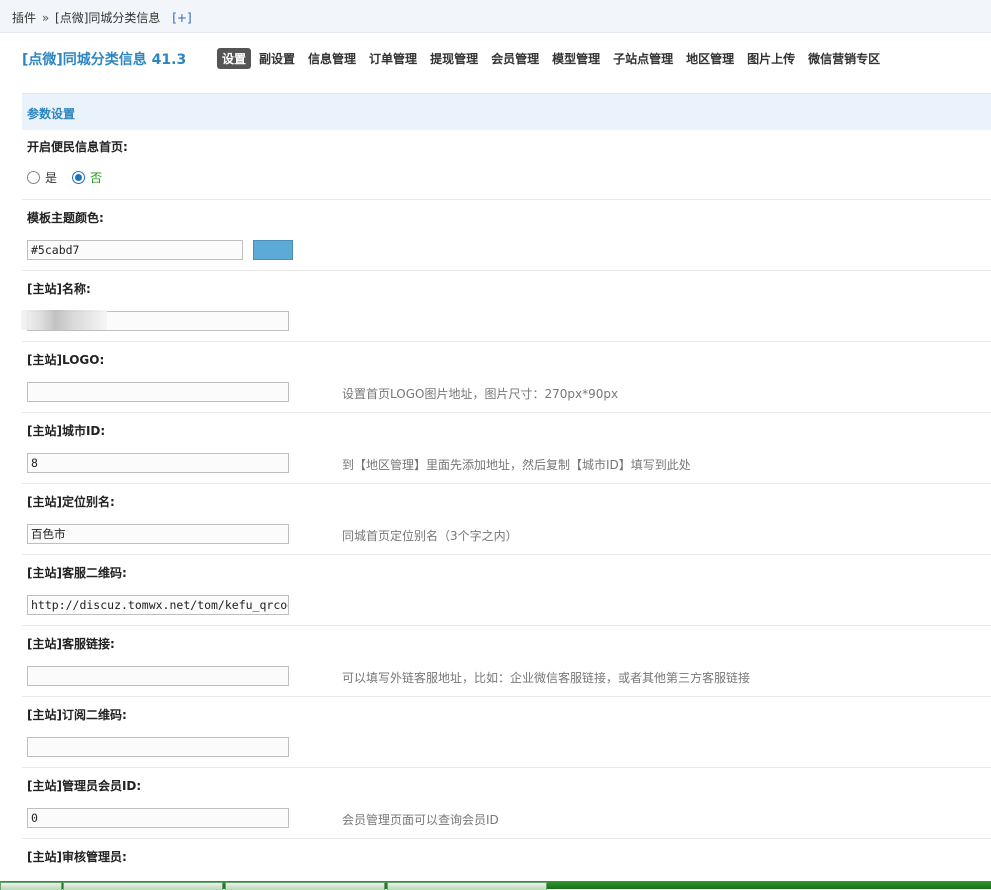 This screenshot has width=991, height=890. Describe the element at coordinates (506, 306) in the screenshot. I see `row-site-name: [主站]名称:` at that location.